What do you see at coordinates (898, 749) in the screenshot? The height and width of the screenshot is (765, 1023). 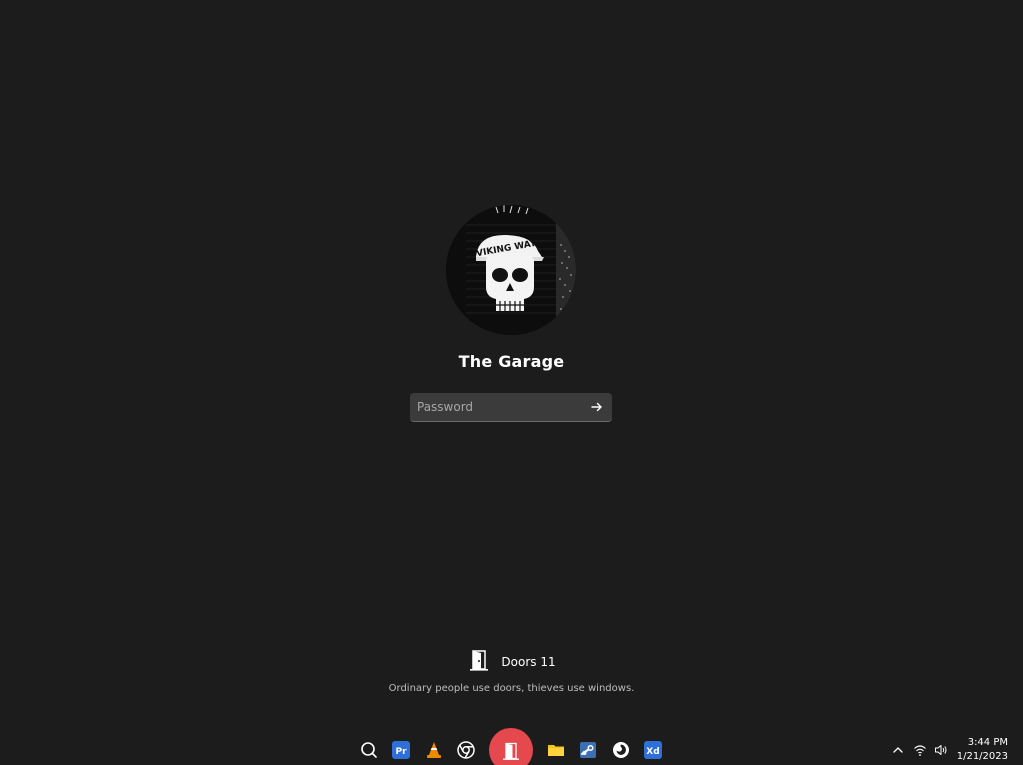 I see `chevron-up-icon` at bounding box center [898, 749].